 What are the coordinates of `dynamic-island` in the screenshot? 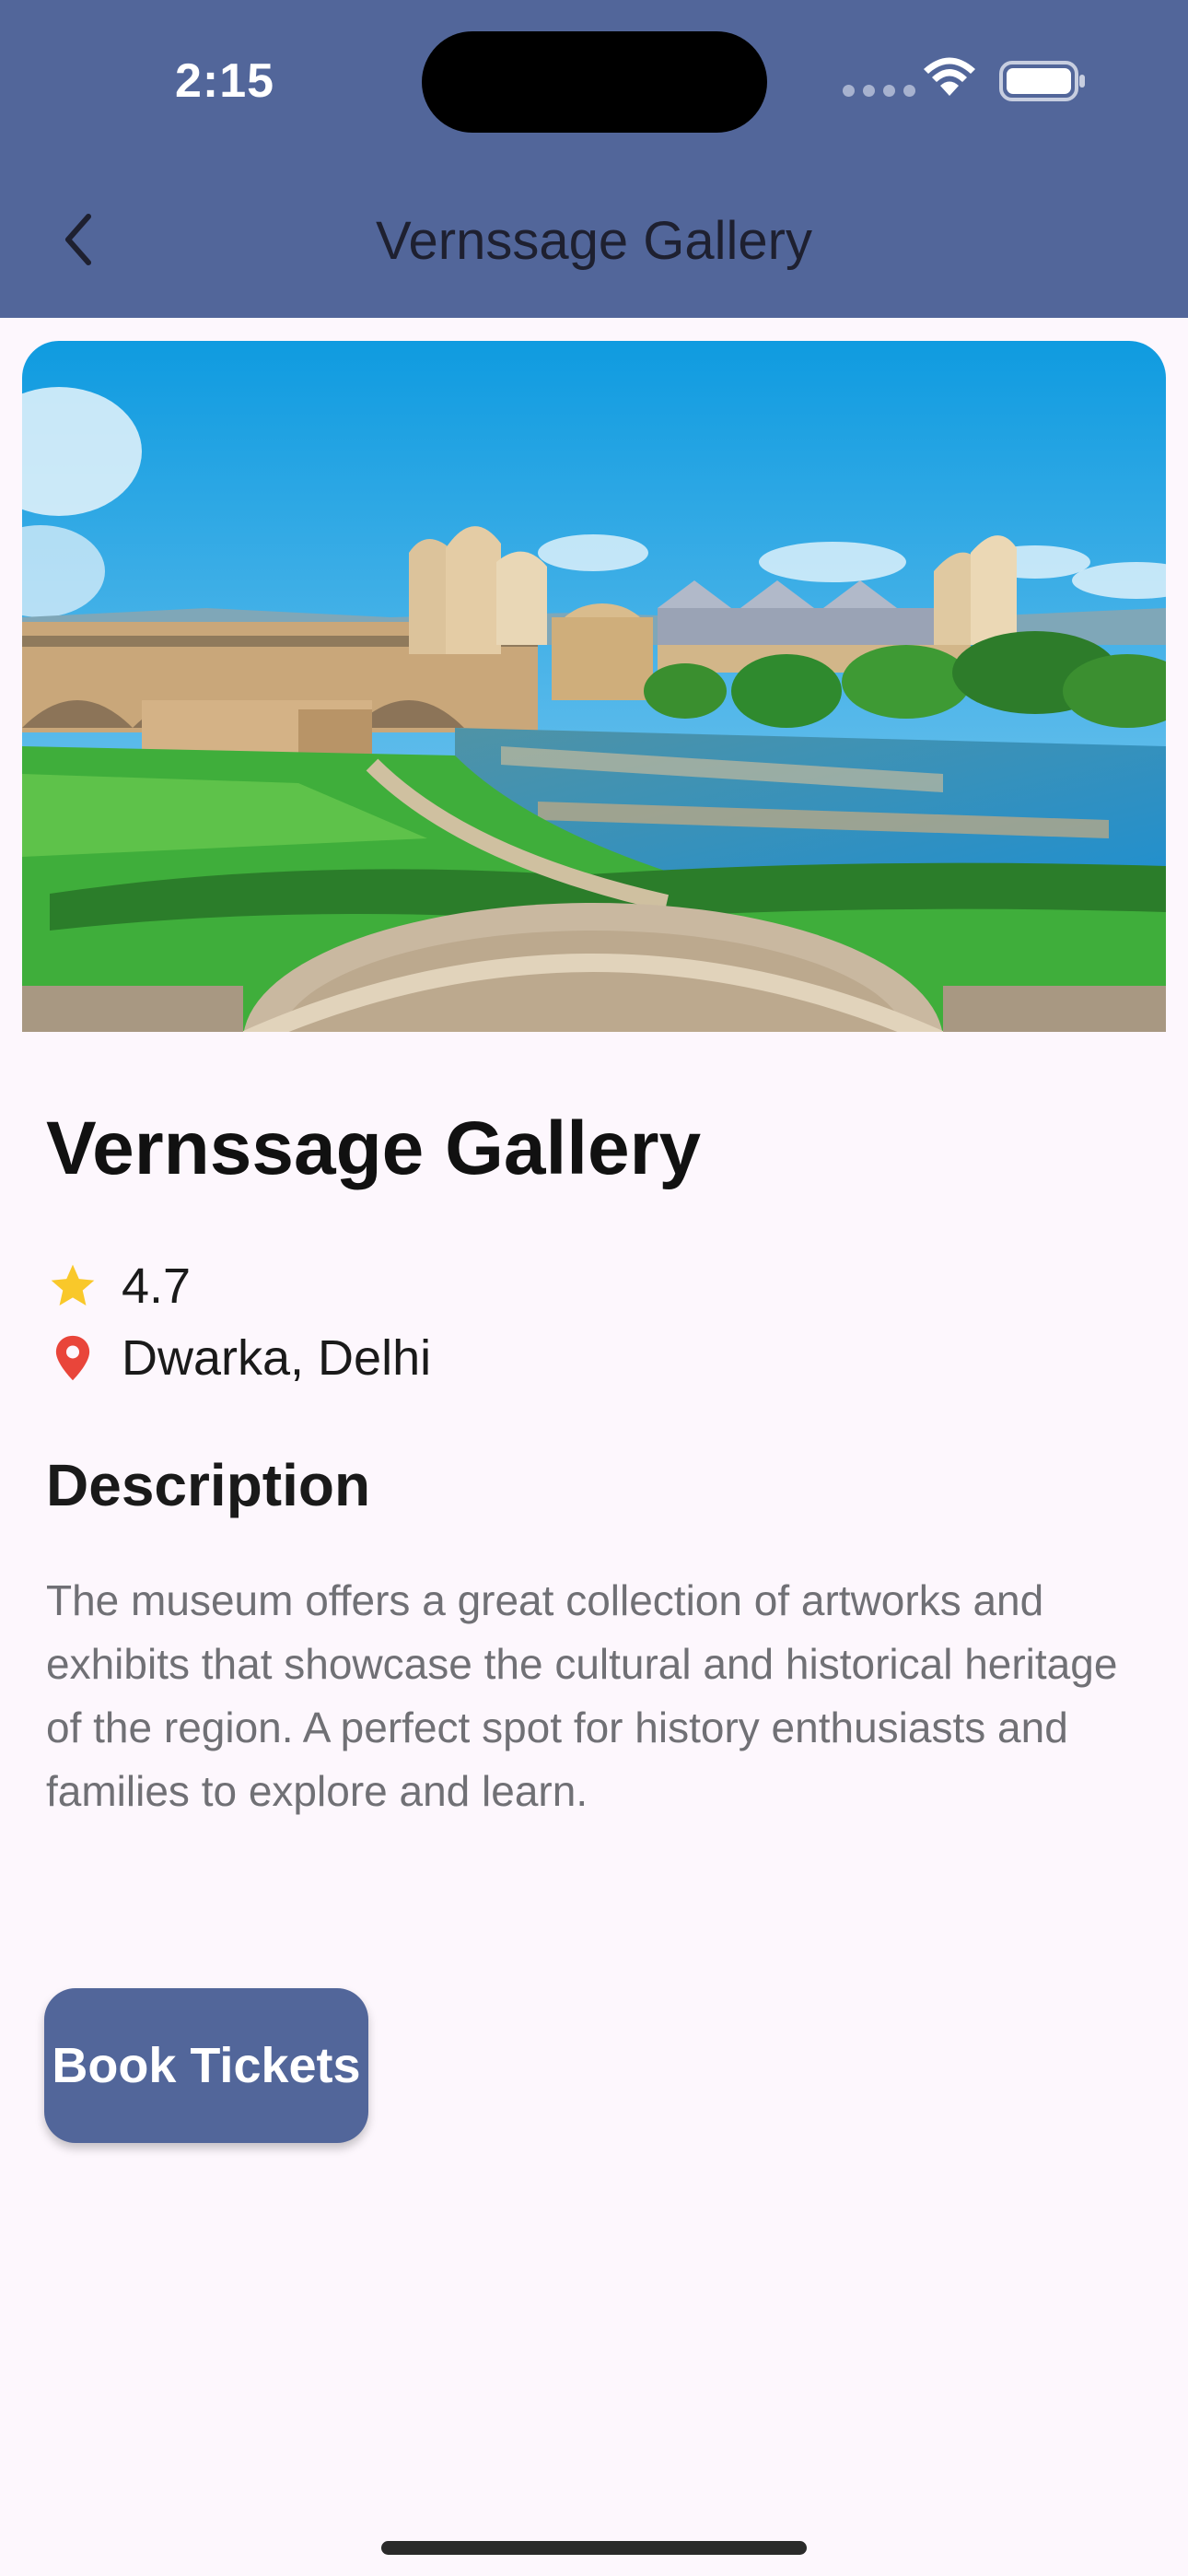 It's located at (594, 82).